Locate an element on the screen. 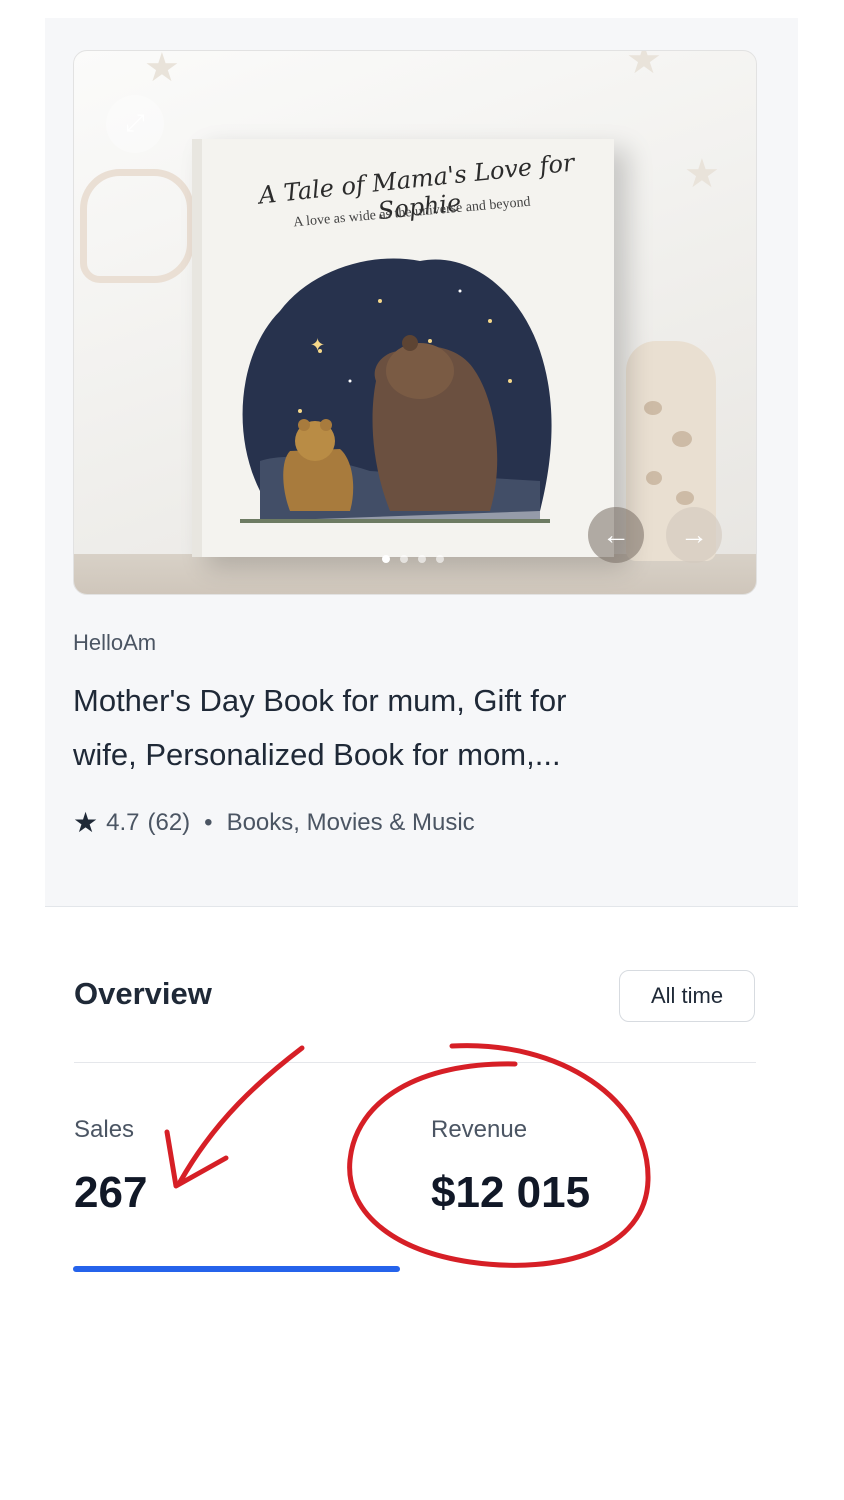 The image size is (844, 1500). expand-icon: ⤢ is located at coordinates (135, 123).